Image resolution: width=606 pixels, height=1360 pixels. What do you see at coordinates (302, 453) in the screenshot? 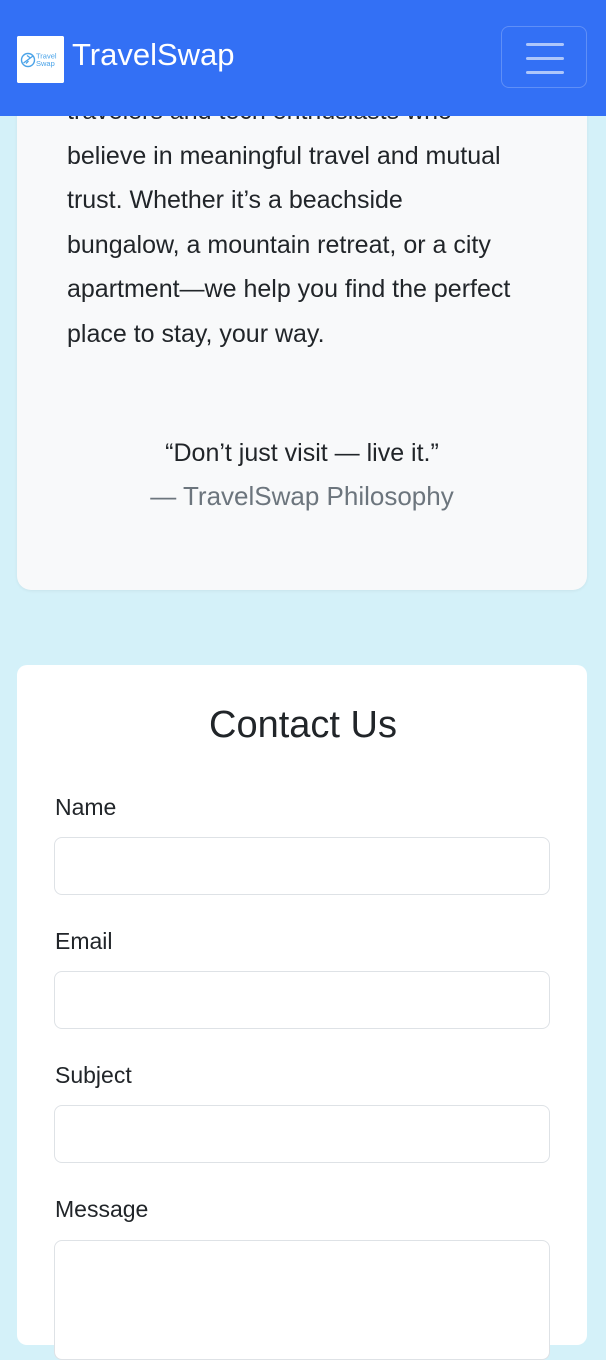
I see `philosophy-quote: “Don’t just visit — live it.”` at bounding box center [302, 453].